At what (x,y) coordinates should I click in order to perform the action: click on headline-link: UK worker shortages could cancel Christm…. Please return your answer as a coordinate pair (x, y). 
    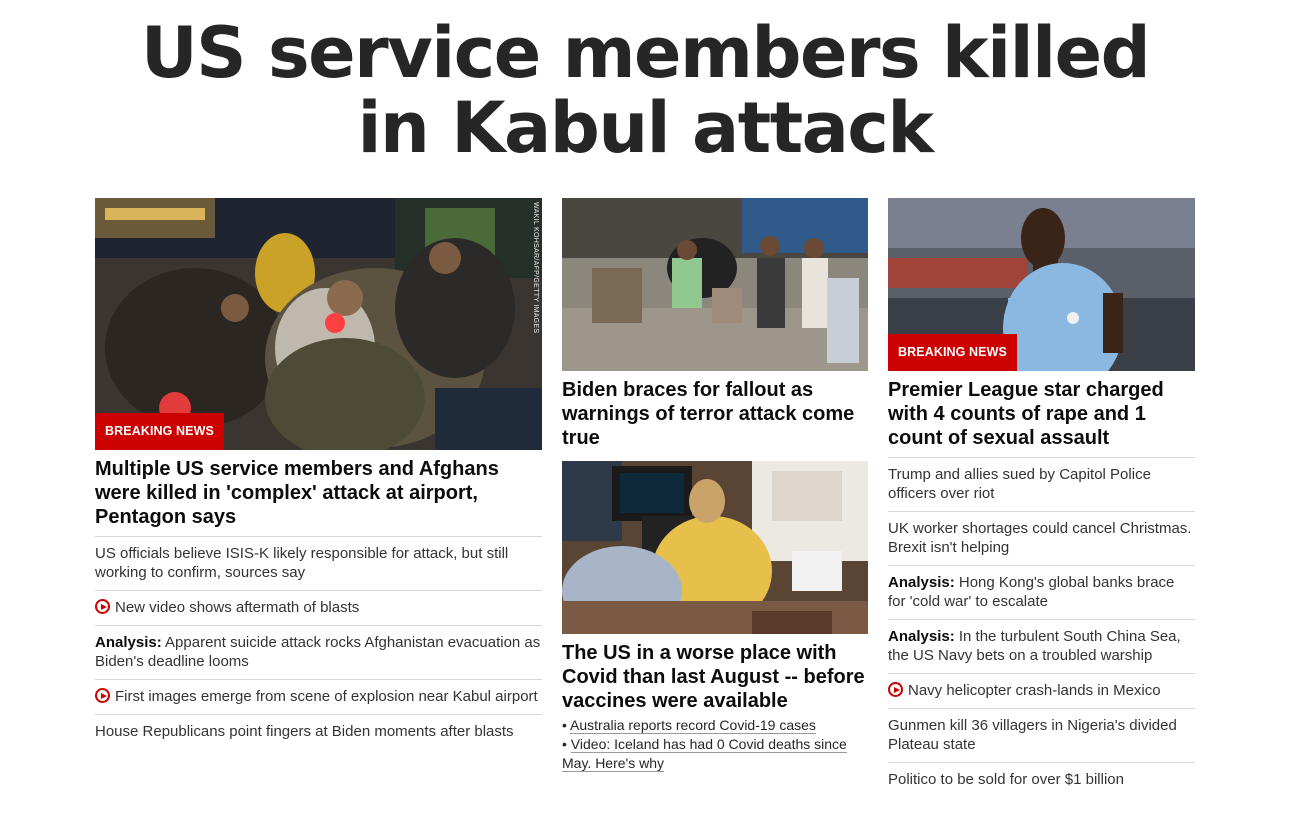
    Looking at the image, I should click on (1041, 539).